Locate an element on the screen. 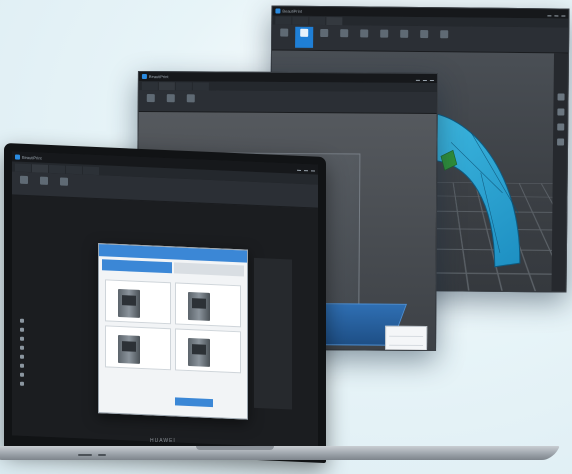 This screenshot has width=572, height=474. setting-row is located at coordinates (273, 330).